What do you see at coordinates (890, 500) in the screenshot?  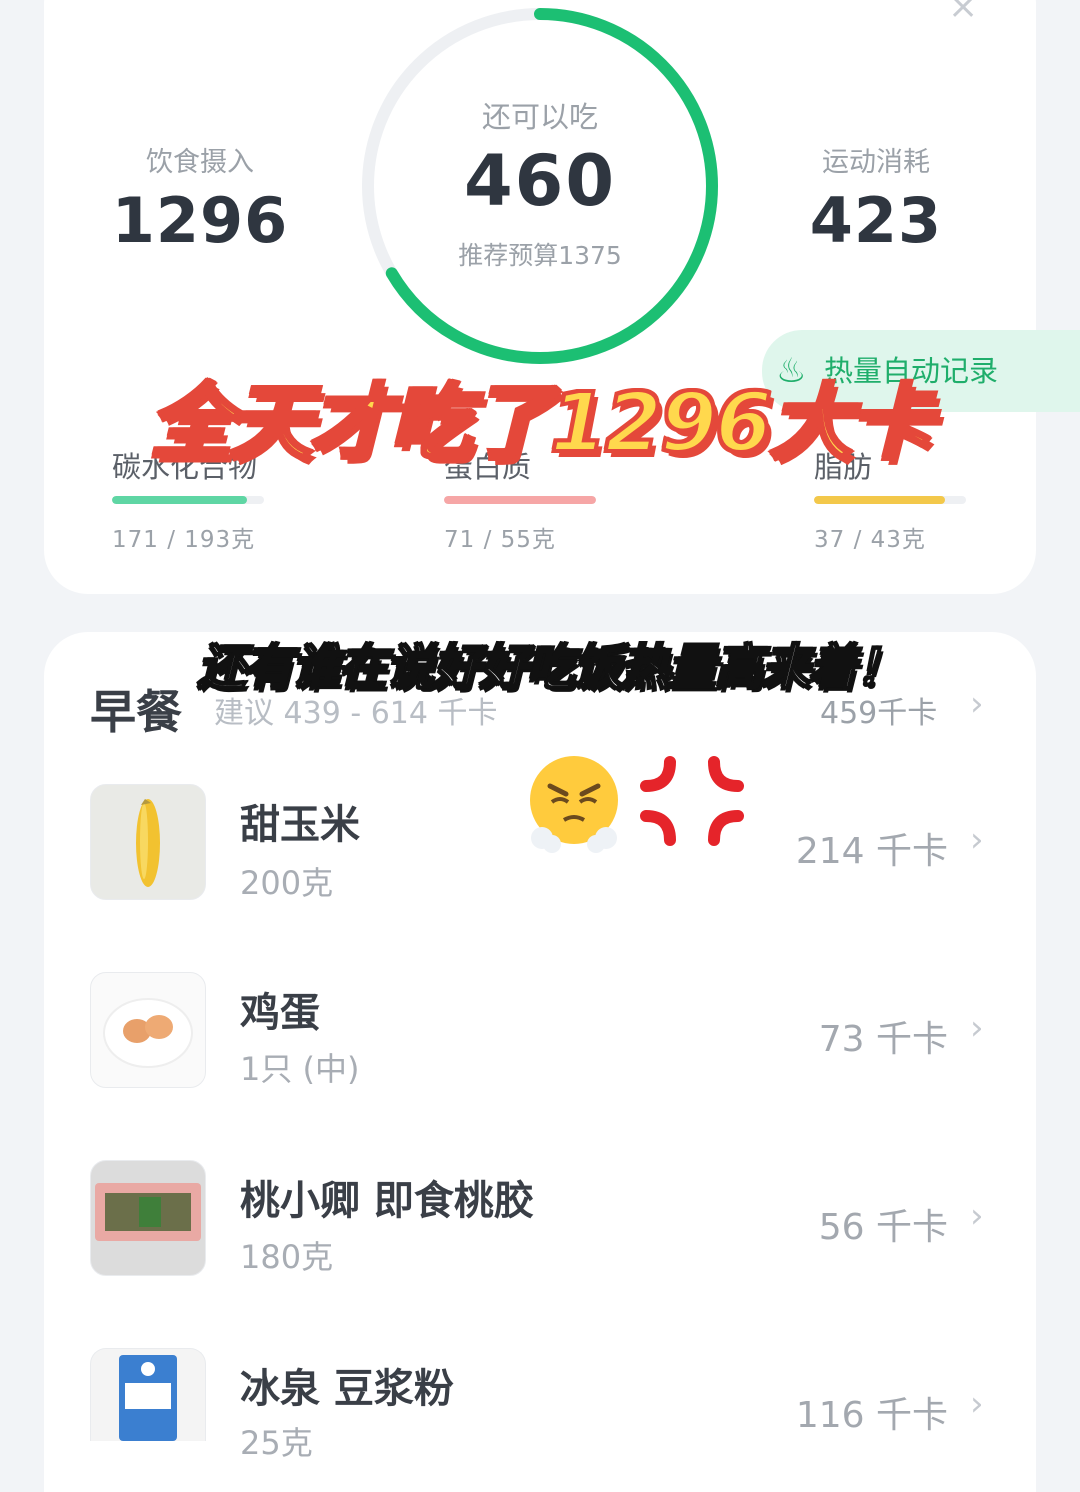 I see `macro-fat-bar` at bounding box center [890, 500].